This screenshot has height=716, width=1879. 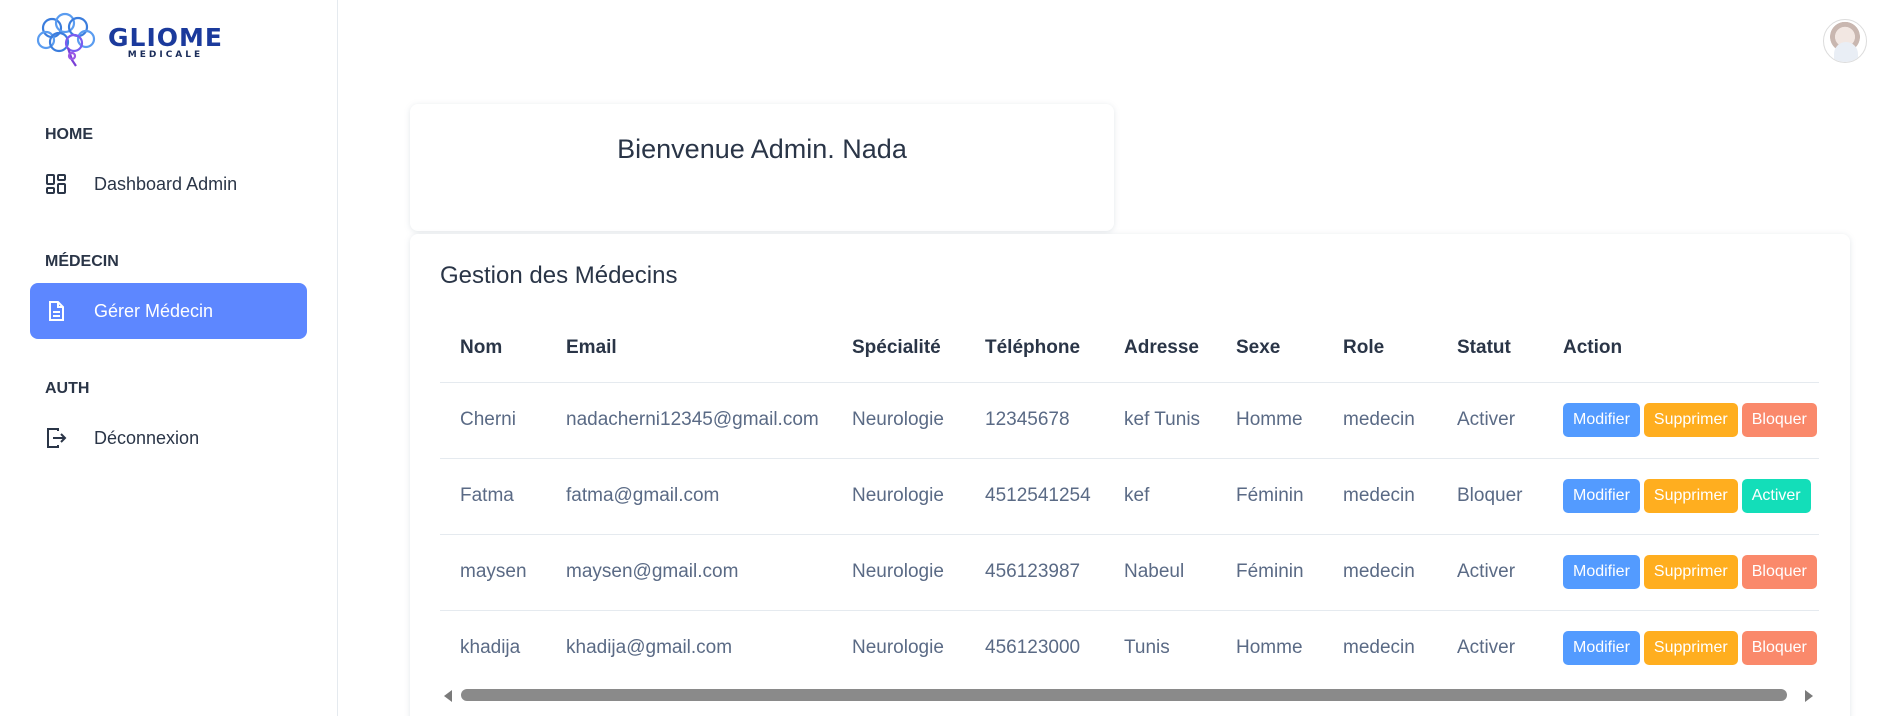 I want to click on cell-nom: Fatma, so click(x=493, y=496).